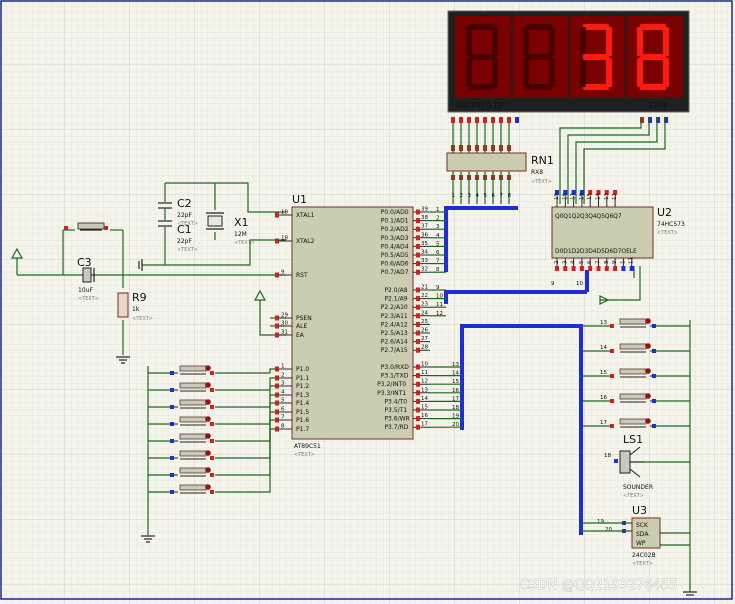 The width and height of the screenshot is (735, 604). What do you see at coordinates (424, 313) in the screenshot?
I see `u1-pin-number: 24` at bounding box center [424, 313].